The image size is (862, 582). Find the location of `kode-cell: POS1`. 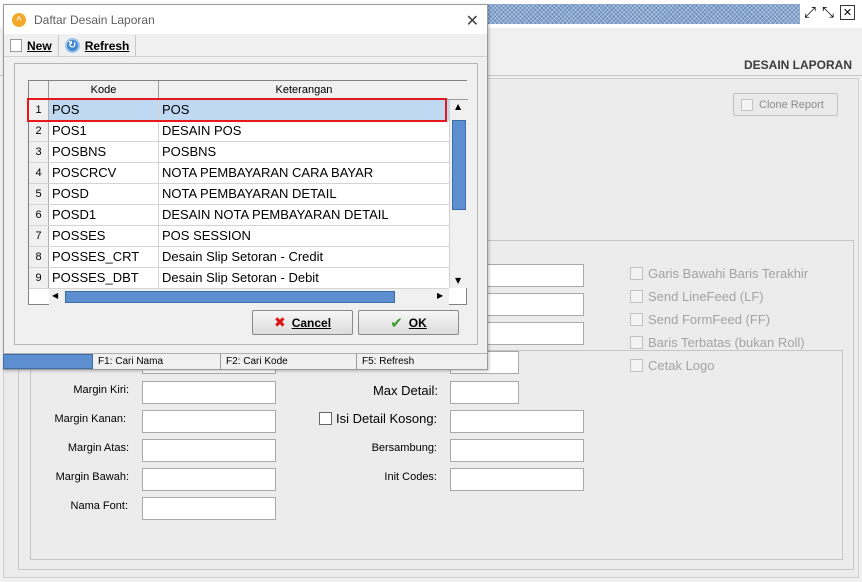

kode-cell: POS1 is located at coordinates (104, 131).